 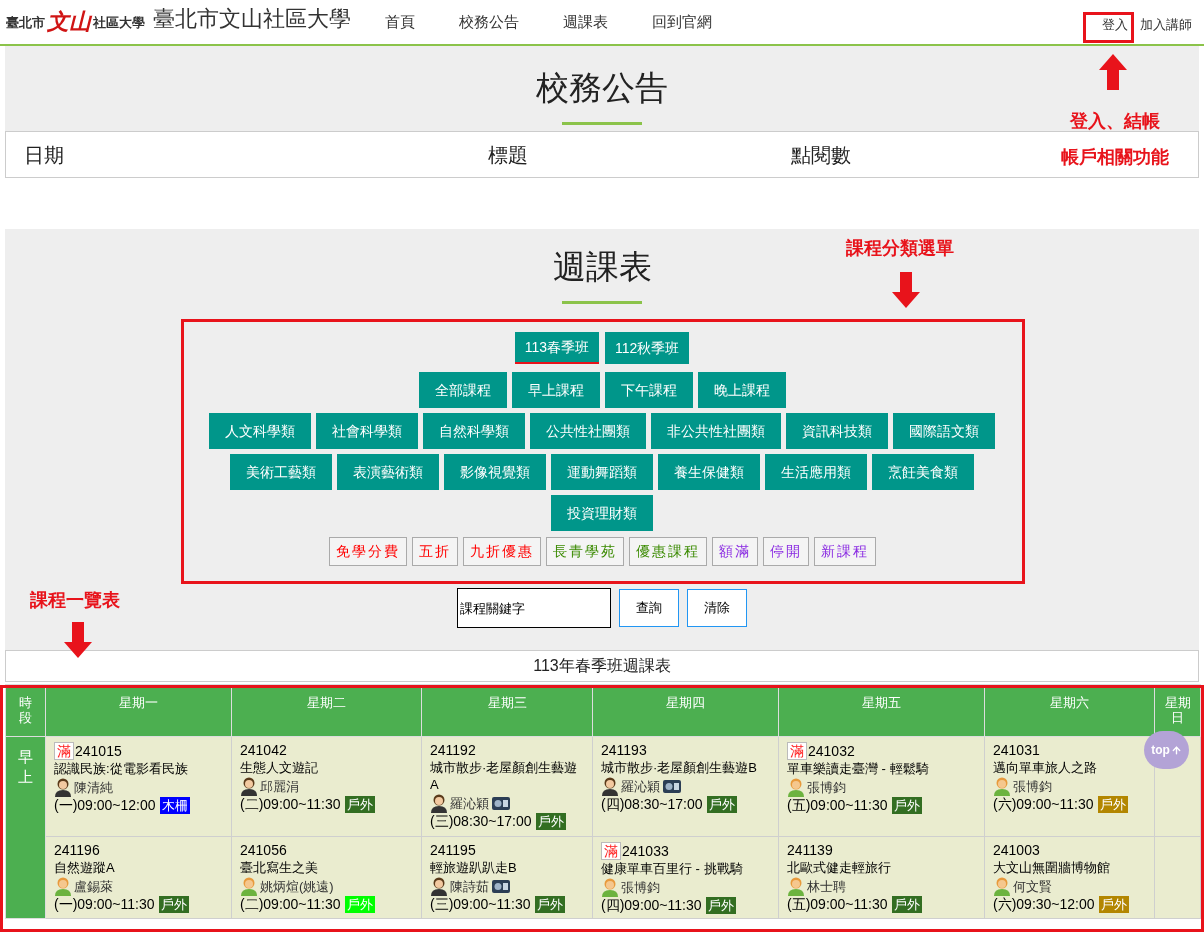 What do you see at coordinates (93, 886) in the screenshot?
I see `teacher-name: 盧錫萊` at bounding box center [93, 886].